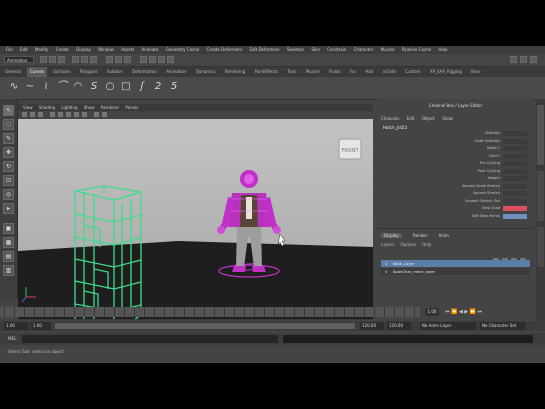 This screenshot has width=545, height=409. I want to click on attribute-row: Weight, so click(455, 179).